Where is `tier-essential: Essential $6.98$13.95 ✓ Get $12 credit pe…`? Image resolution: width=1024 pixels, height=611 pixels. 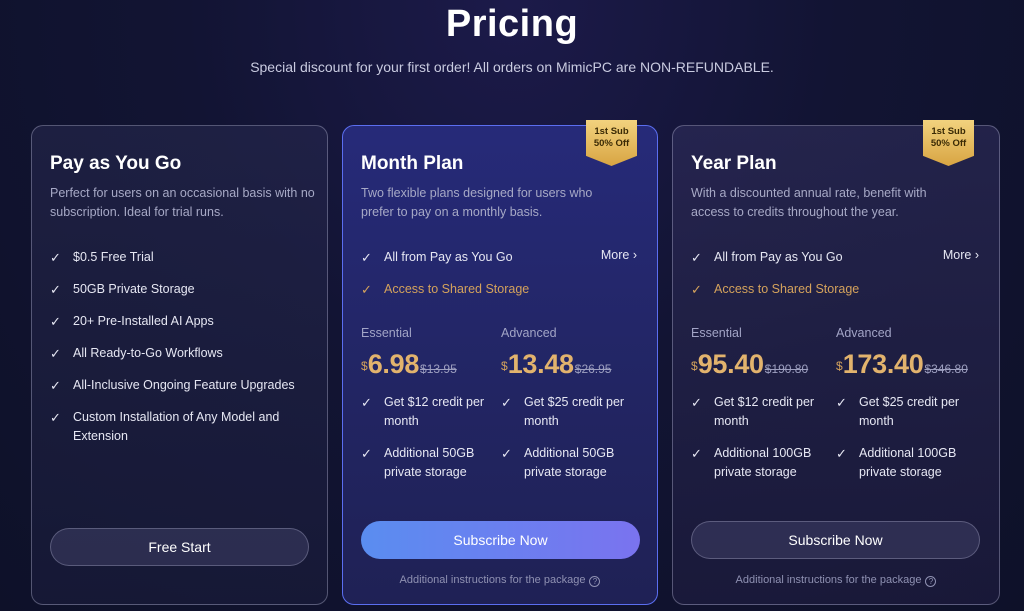 tier-essential: Essential $6.98$13.95 ✓ Get $12 credit pe… is located at coordinates (427, 410).